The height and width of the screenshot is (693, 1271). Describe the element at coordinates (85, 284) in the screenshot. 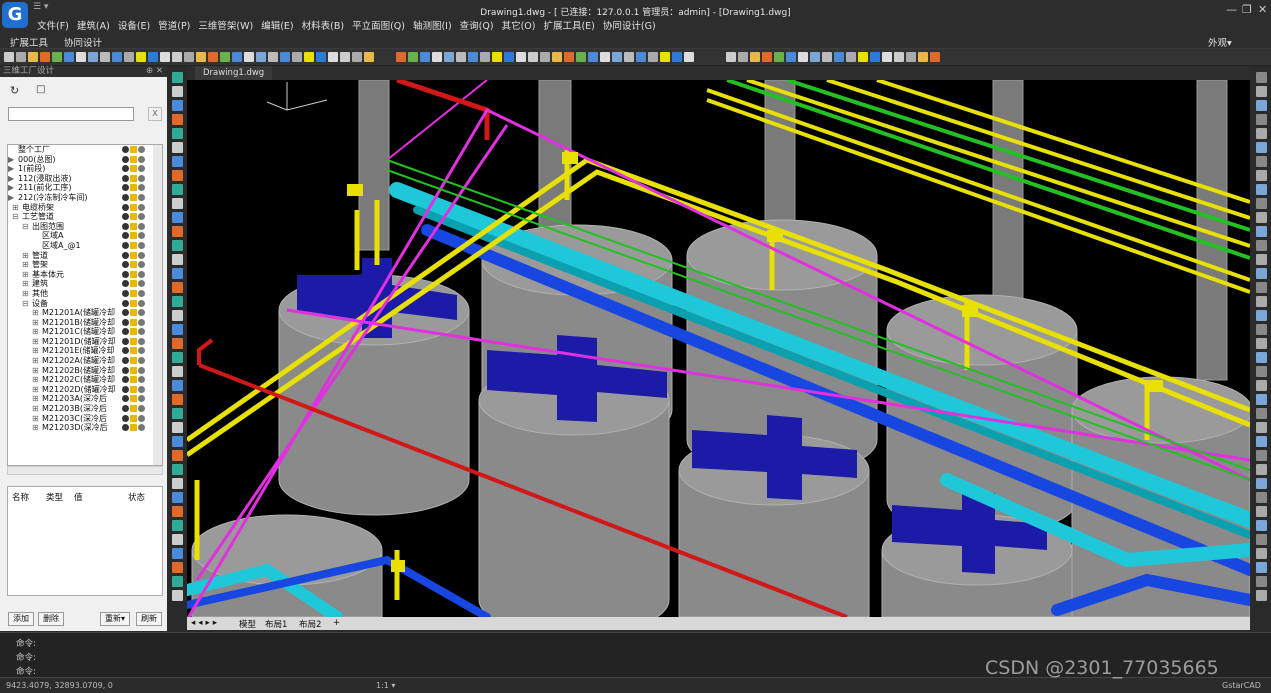

I see `tree-node: ⊞ 建筑` at that location.